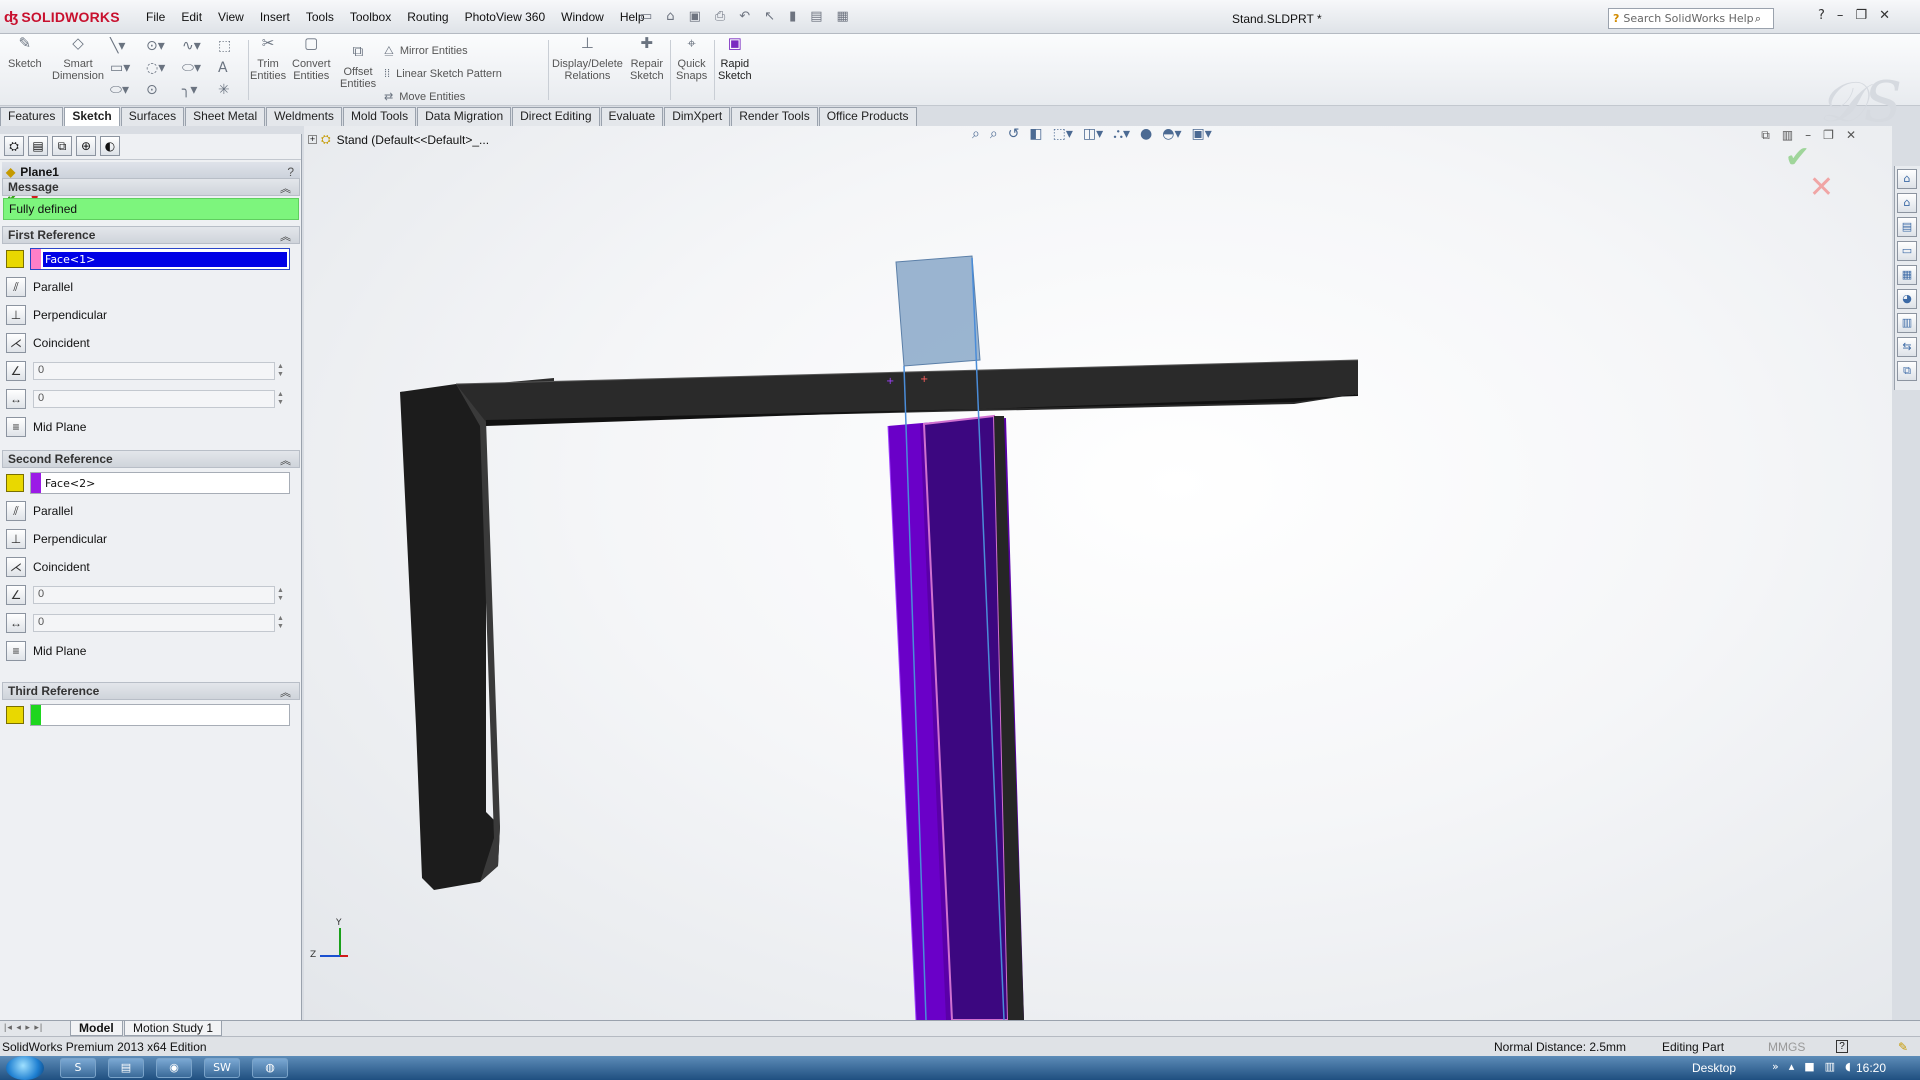 Image resolution: width=1920 pixels, height=1080 pixels. Describe the element at coordinates (720, 16) in the screenshot. I see `print-icon: ⎙` at that location.